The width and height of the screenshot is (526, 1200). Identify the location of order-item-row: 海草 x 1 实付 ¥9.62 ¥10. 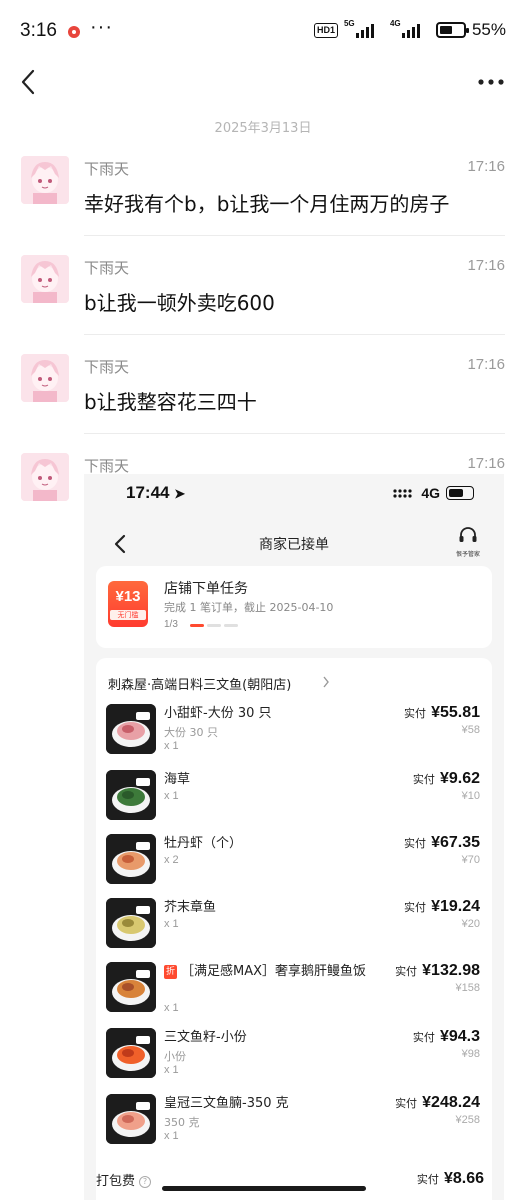
(294, 800).